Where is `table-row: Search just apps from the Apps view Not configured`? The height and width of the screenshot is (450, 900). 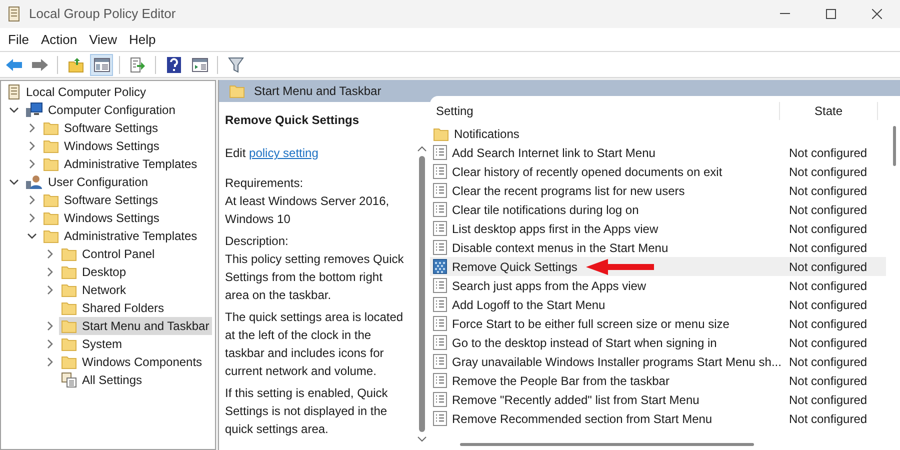 table-row: Search just apps from the Apps view Not configured is located at coordinates (658, 285).